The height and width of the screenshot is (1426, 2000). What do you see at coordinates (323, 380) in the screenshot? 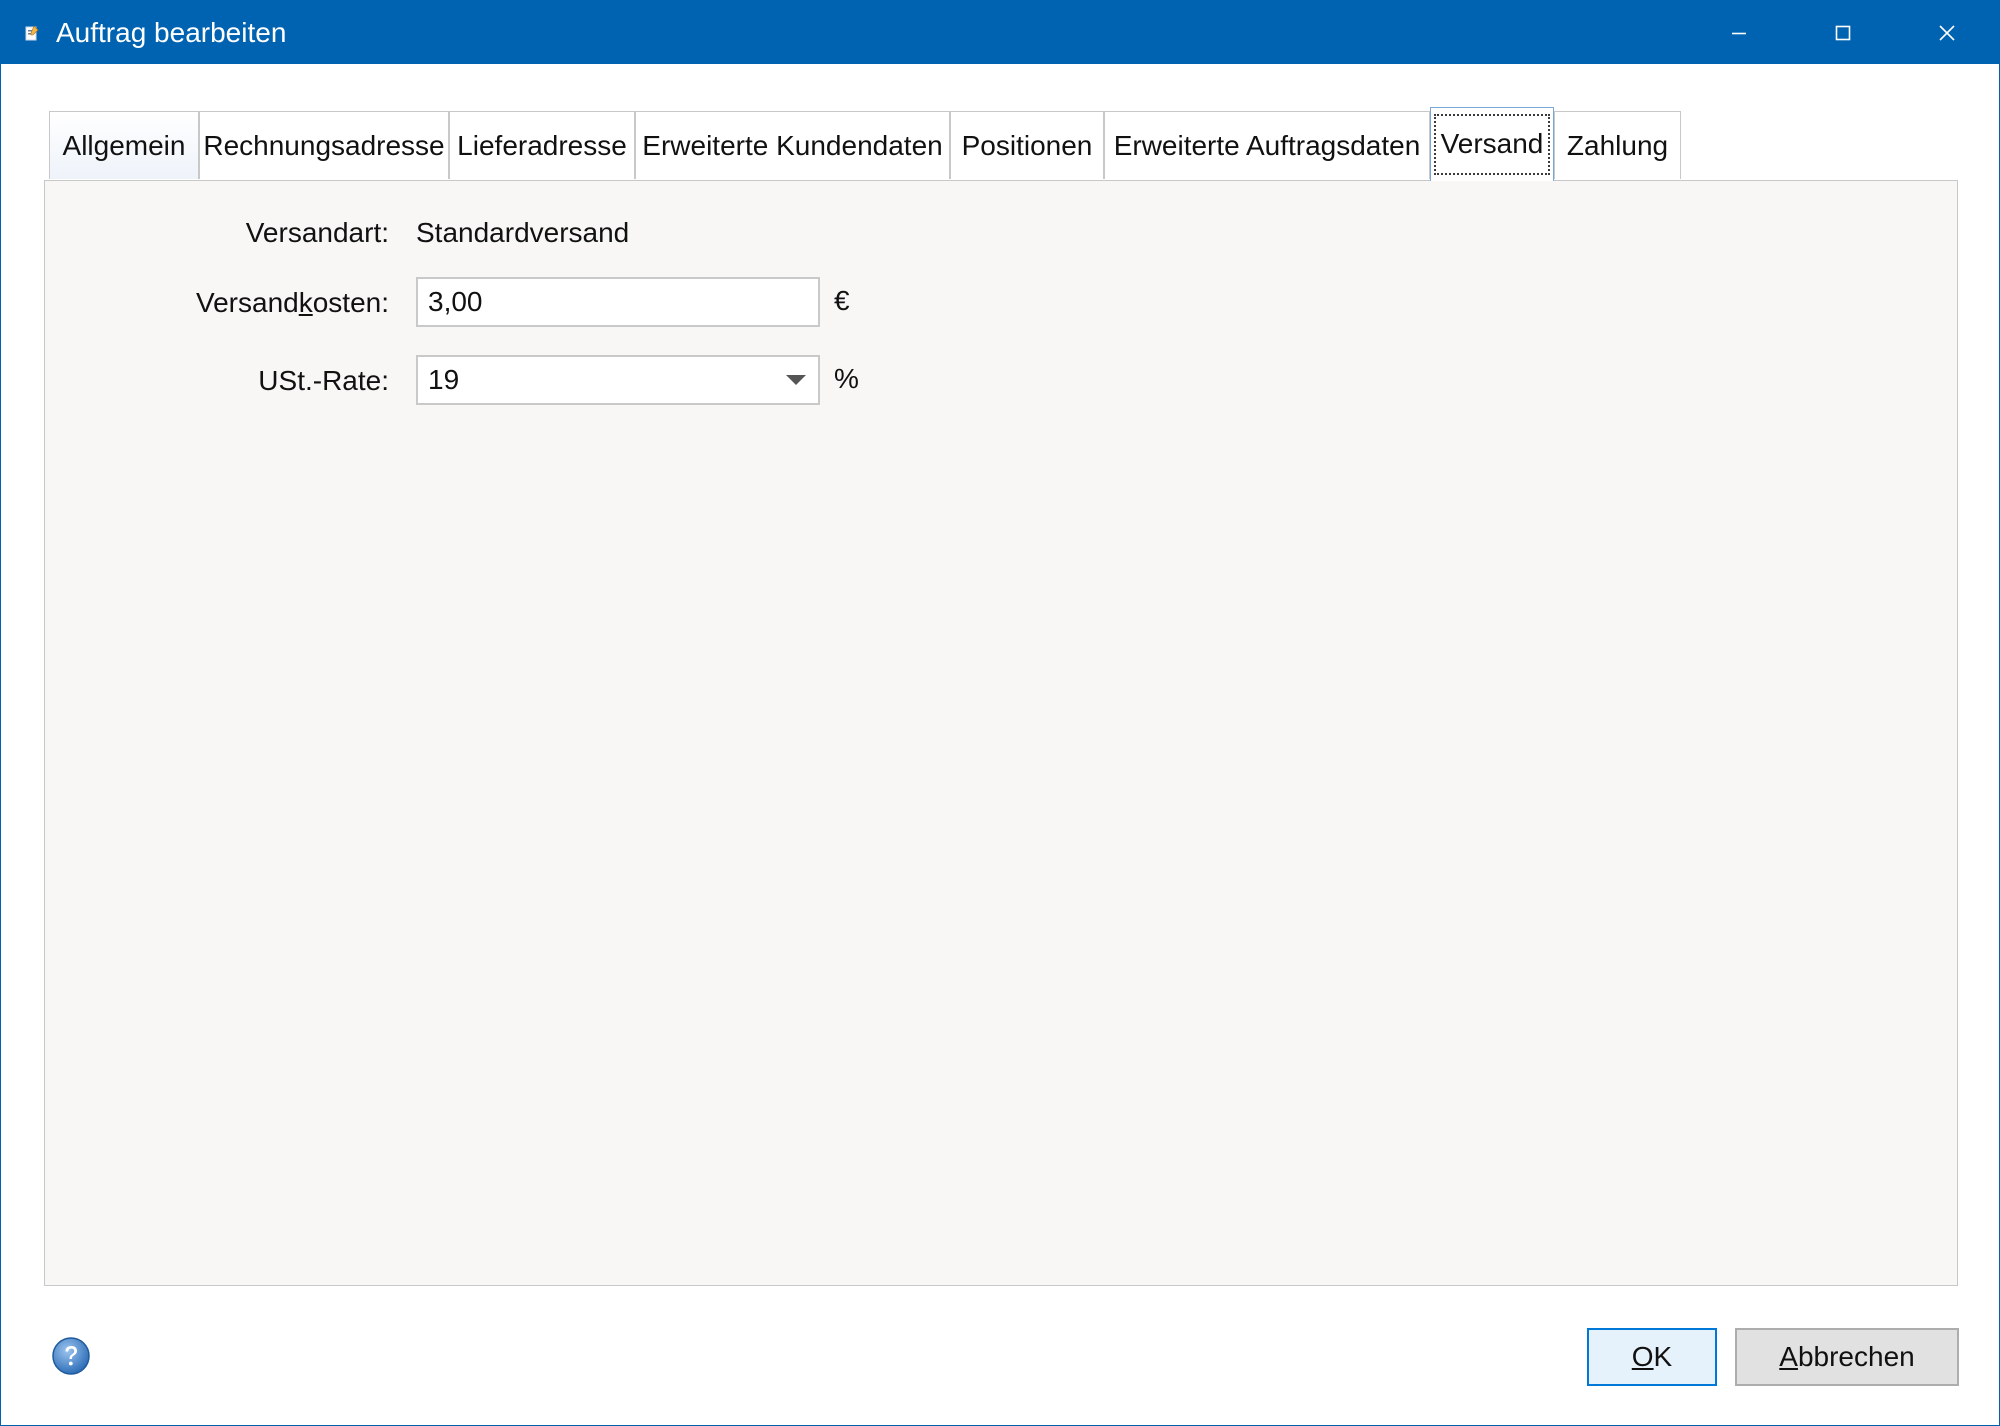
I see `vat-rate-label: USt.-Rate:` at bounding box center [323, 380].